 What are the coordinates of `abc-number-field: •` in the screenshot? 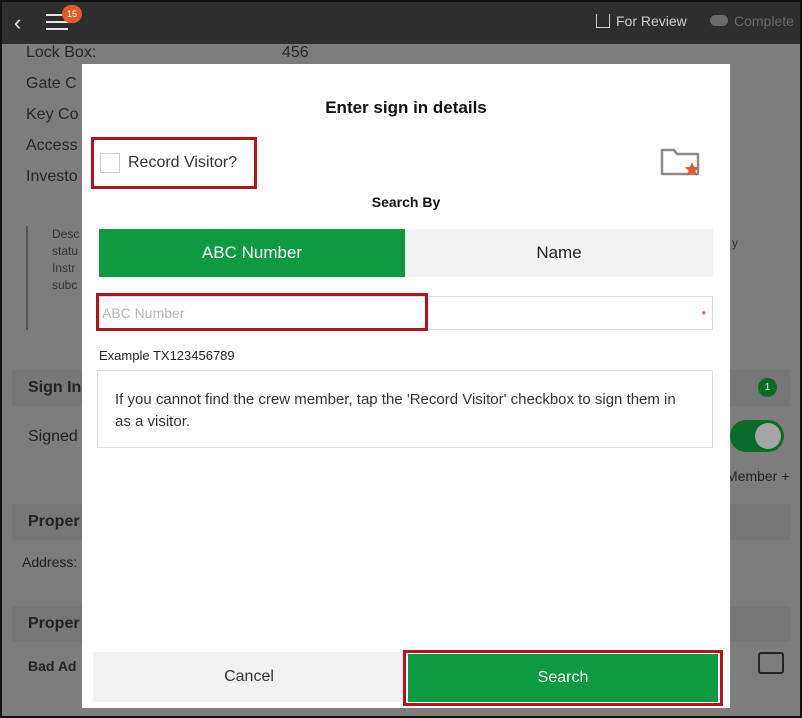 It's located at (406, 313).